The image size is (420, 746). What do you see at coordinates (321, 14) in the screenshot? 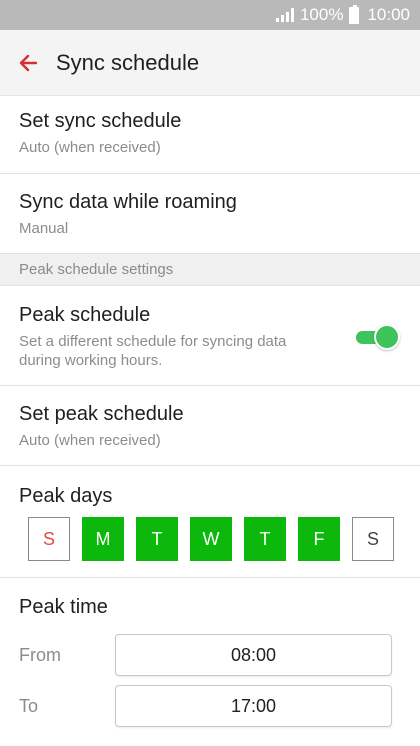
I see `battery-percent: 100%` at bounding box center [321, 14].